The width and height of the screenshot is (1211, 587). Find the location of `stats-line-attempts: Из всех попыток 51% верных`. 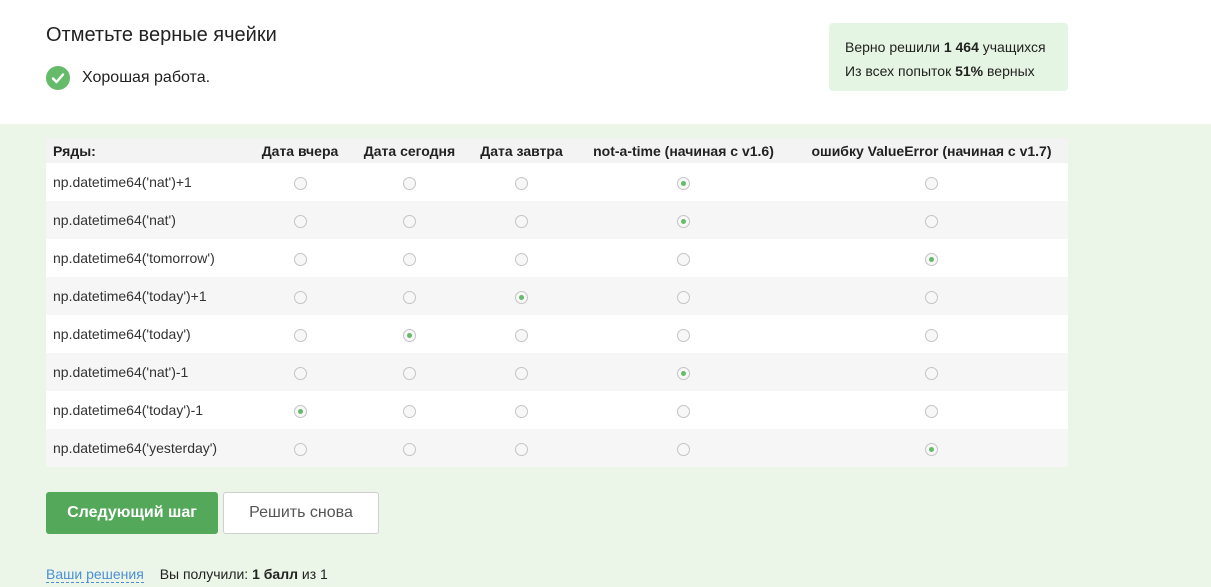

stats-line-attempts: Из всех попыток 51% верных is located at coordinates (940, 71).